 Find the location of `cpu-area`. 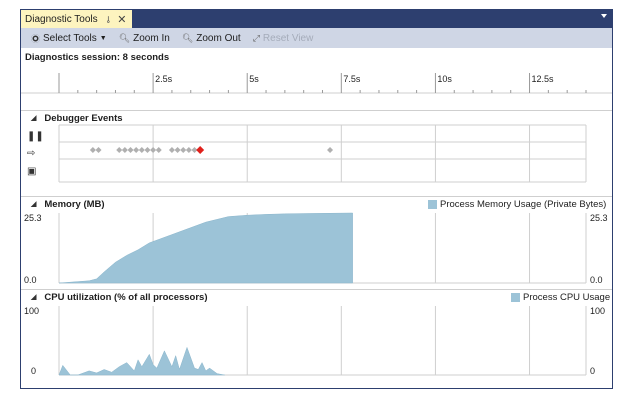

cpu-area is located at coordinates (141, 361).